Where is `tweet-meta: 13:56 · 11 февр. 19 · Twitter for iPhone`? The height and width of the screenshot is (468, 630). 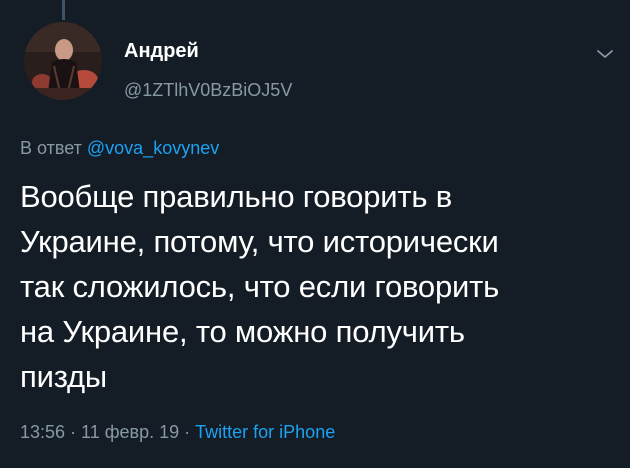 tweet-meta: 13:56 · 11 февр. 19 · Twitter for iPhone is located at coordinates (177, 432).